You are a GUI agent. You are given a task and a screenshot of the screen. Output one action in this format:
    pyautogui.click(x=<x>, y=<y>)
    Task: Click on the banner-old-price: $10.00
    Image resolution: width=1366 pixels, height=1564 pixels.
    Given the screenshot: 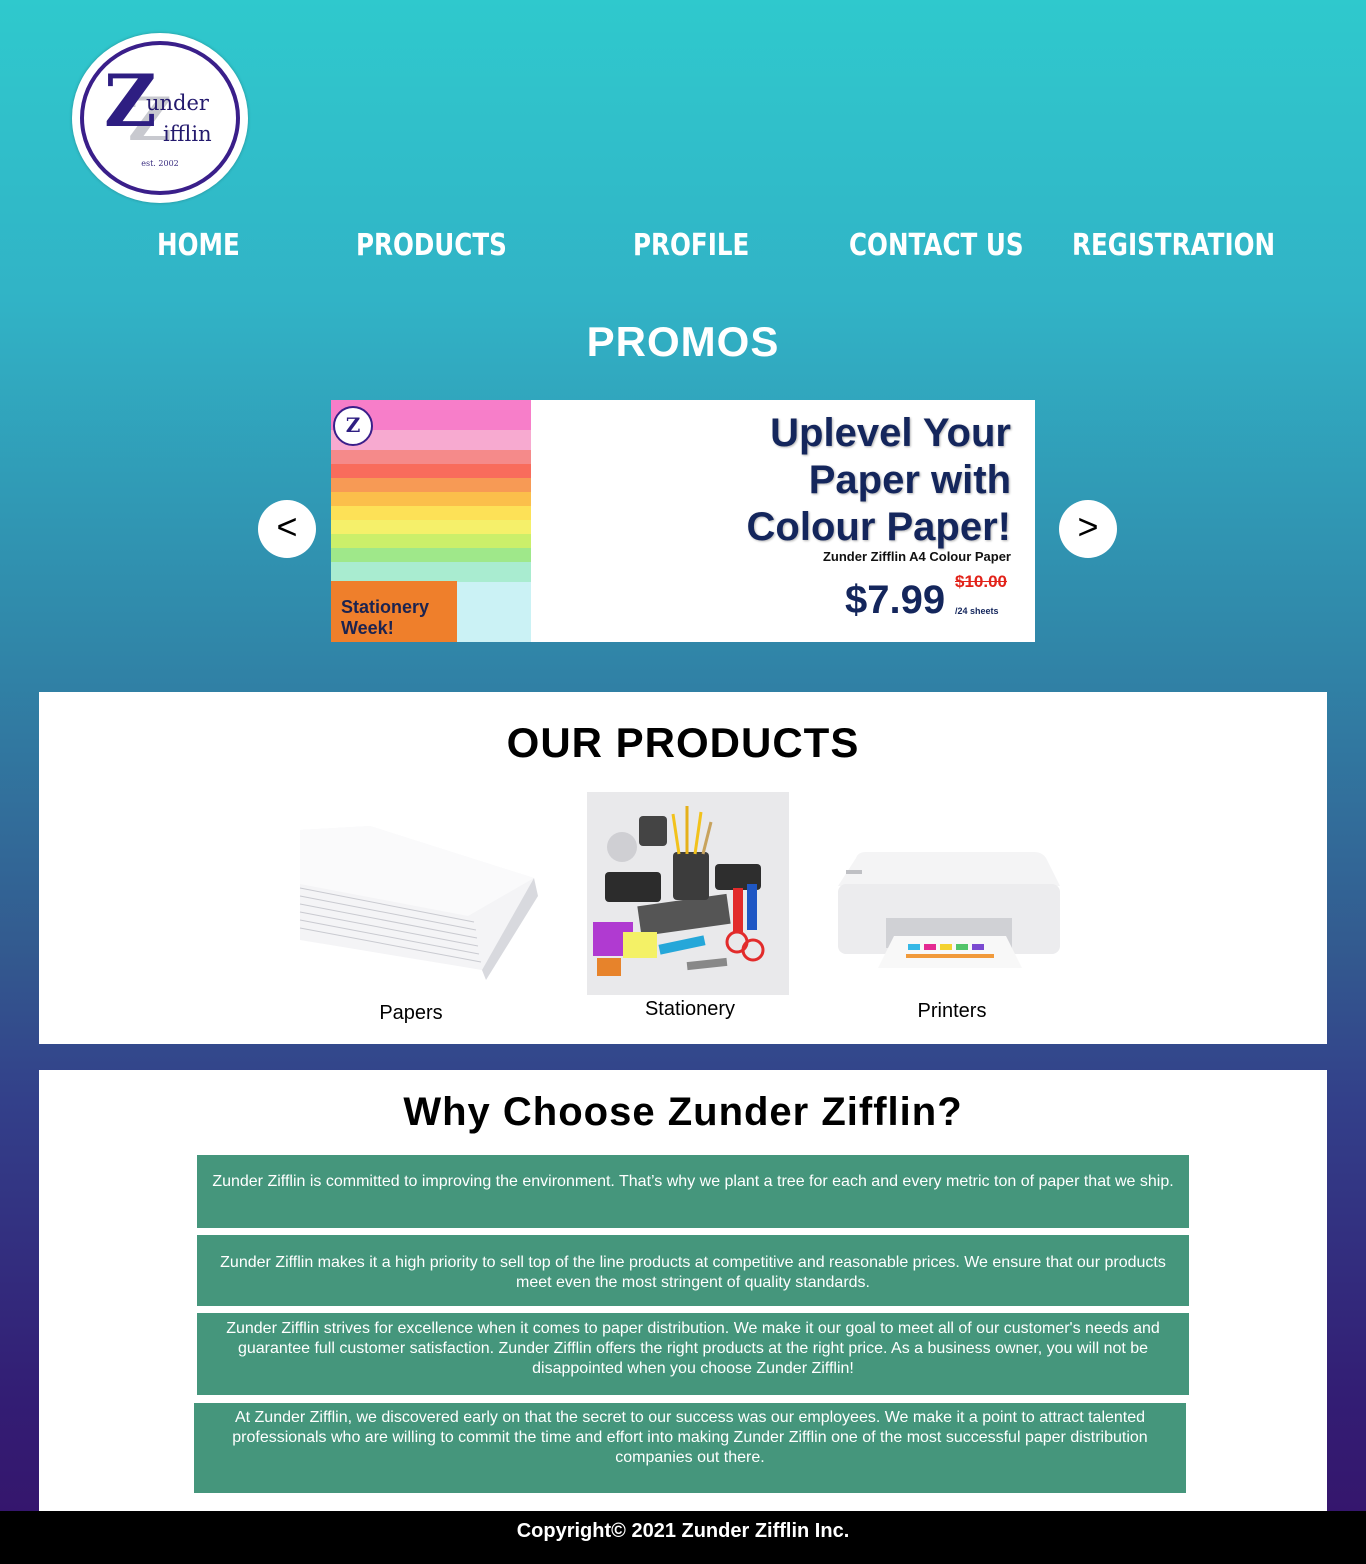 What is the action you would take?
    pyautogui.click(x=981, y=581)
    